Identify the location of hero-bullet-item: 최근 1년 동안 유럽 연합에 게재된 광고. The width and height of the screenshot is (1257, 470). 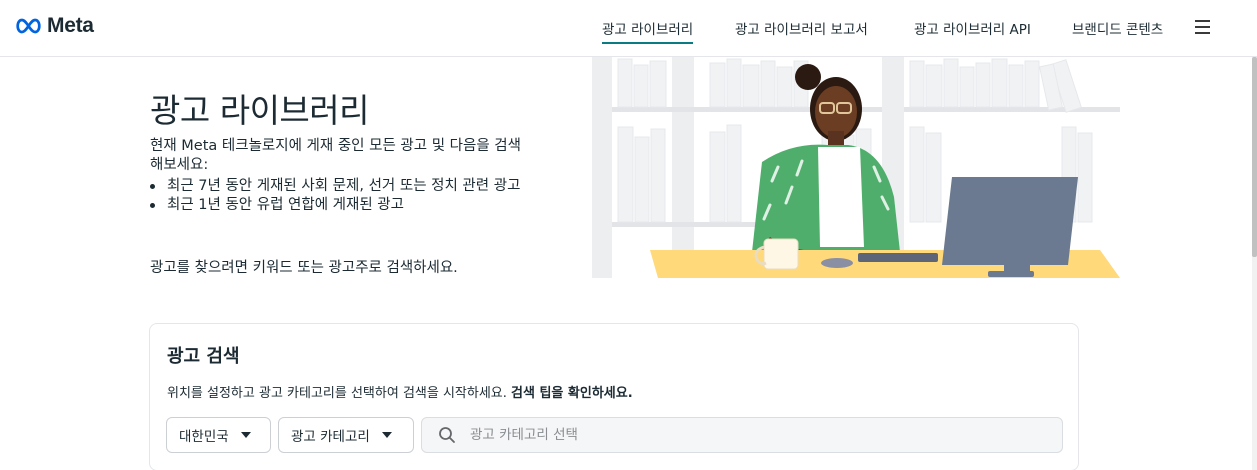
(337, 205).